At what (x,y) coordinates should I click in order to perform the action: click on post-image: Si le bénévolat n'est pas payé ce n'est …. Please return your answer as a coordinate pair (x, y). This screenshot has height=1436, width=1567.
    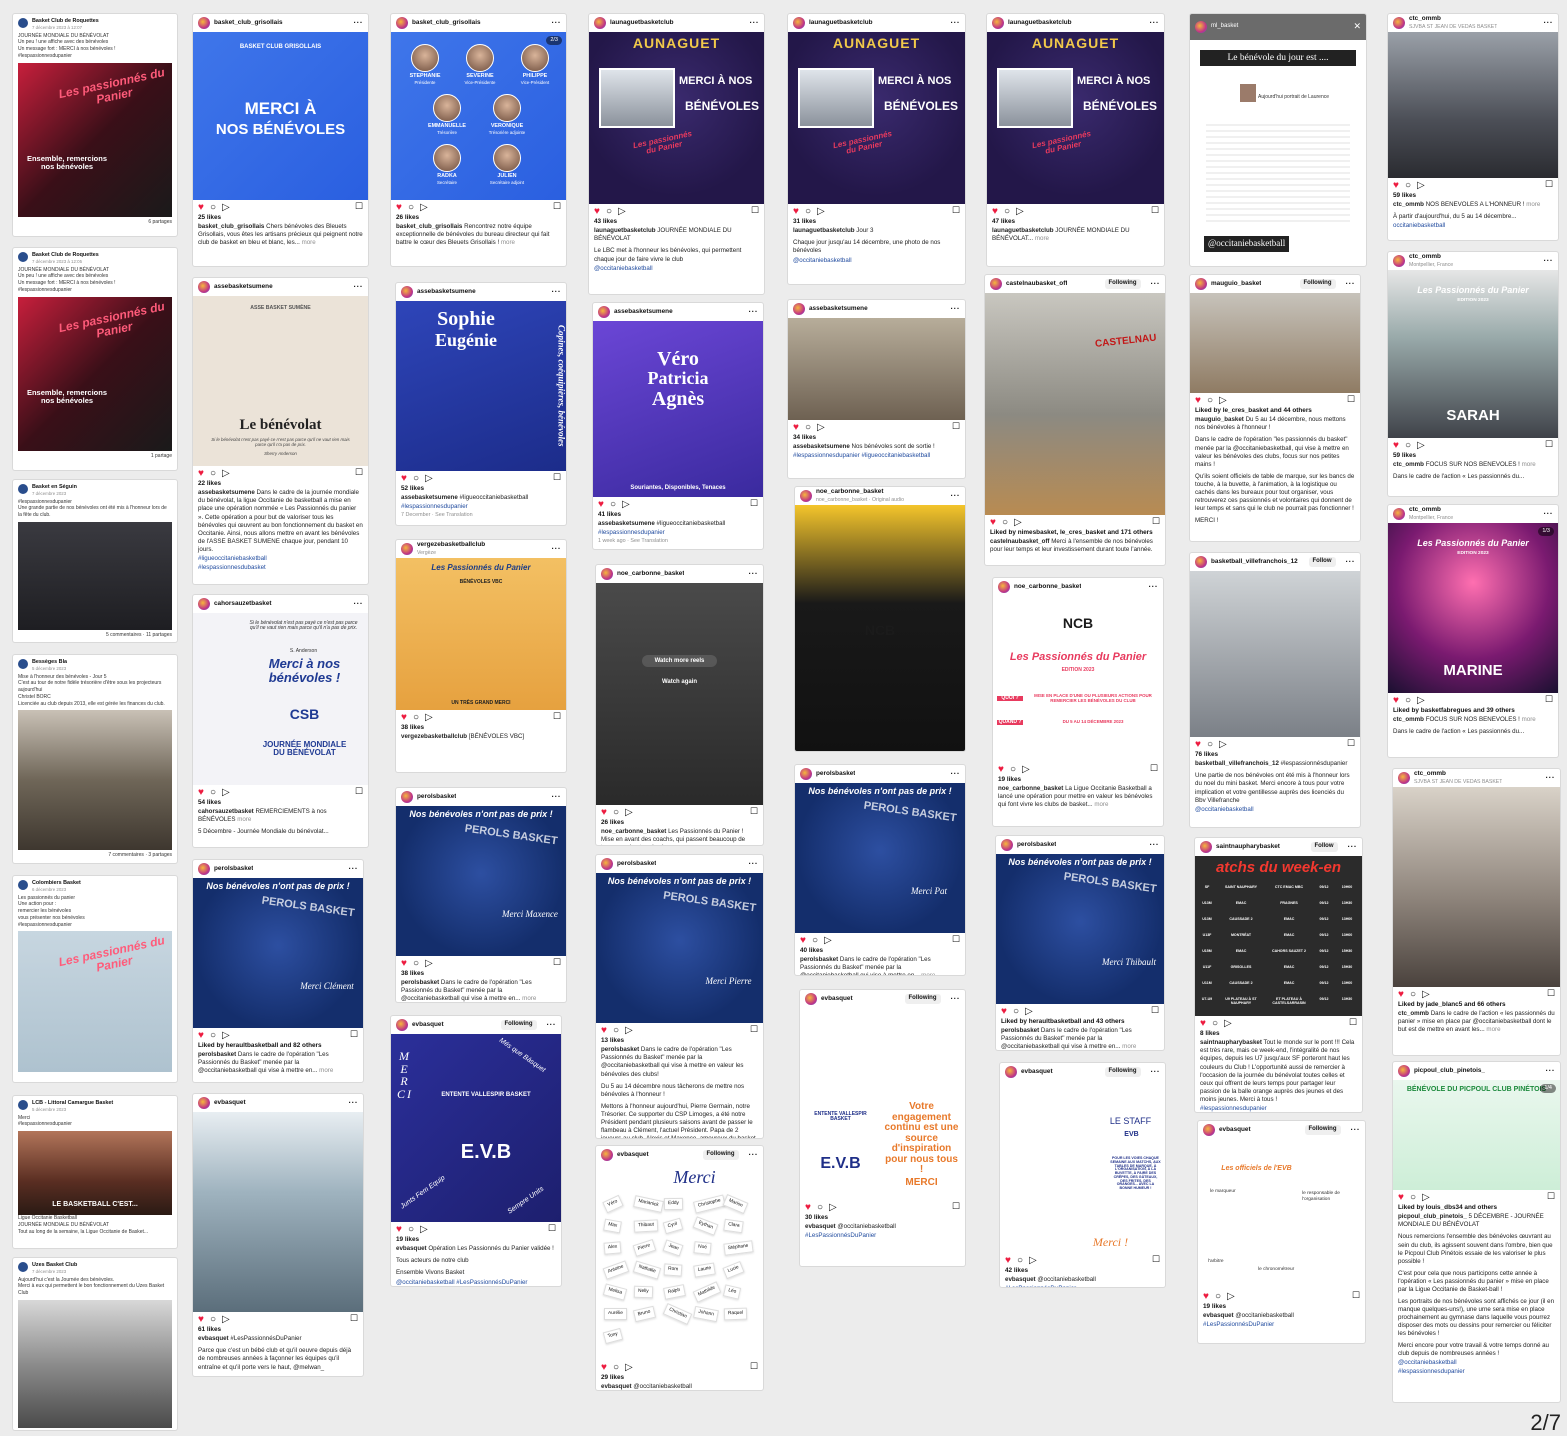
    Looking at the image, I should click on (280, 699).